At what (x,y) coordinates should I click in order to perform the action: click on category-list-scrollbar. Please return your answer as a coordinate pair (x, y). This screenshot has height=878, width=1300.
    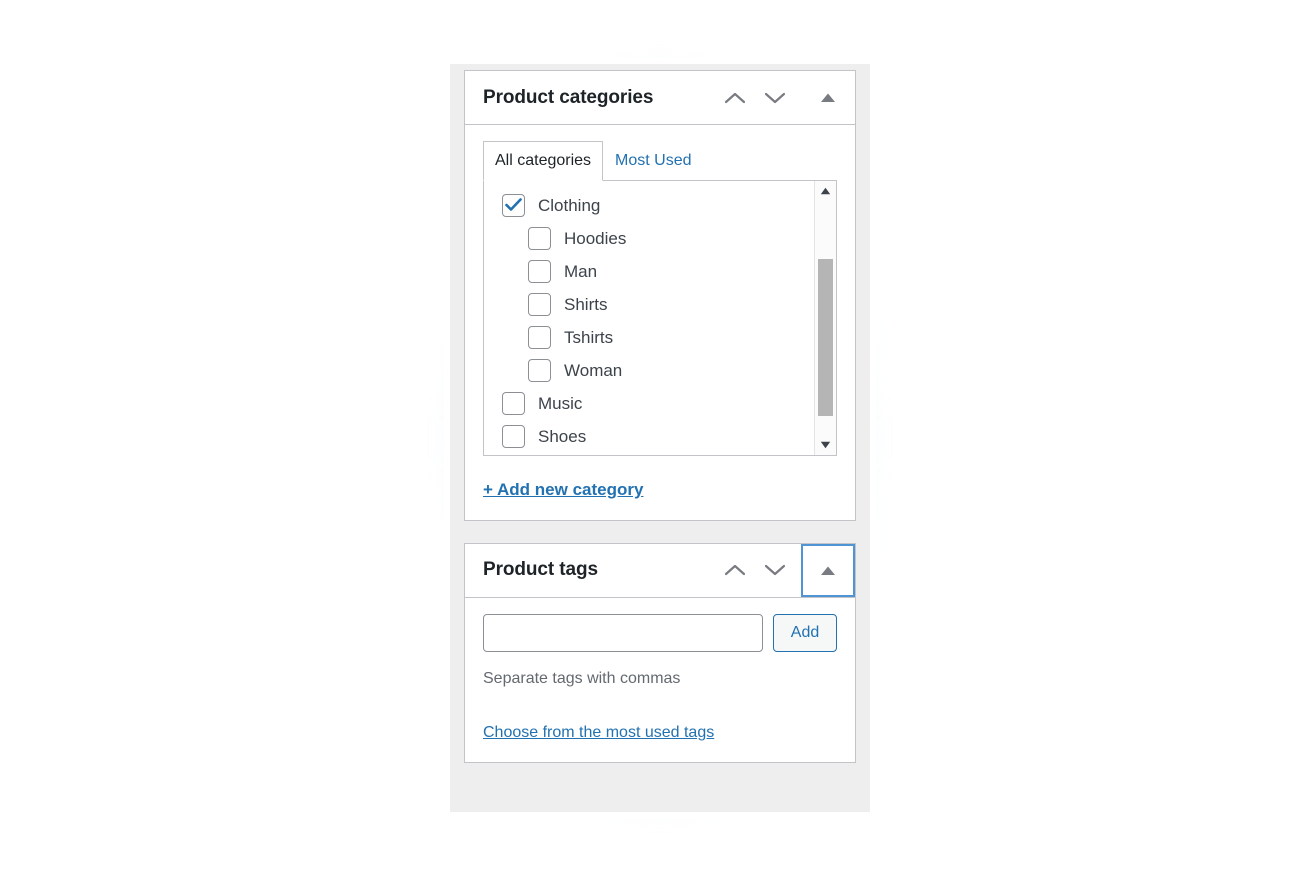
    Looking at the image, I should click on (825, 317).